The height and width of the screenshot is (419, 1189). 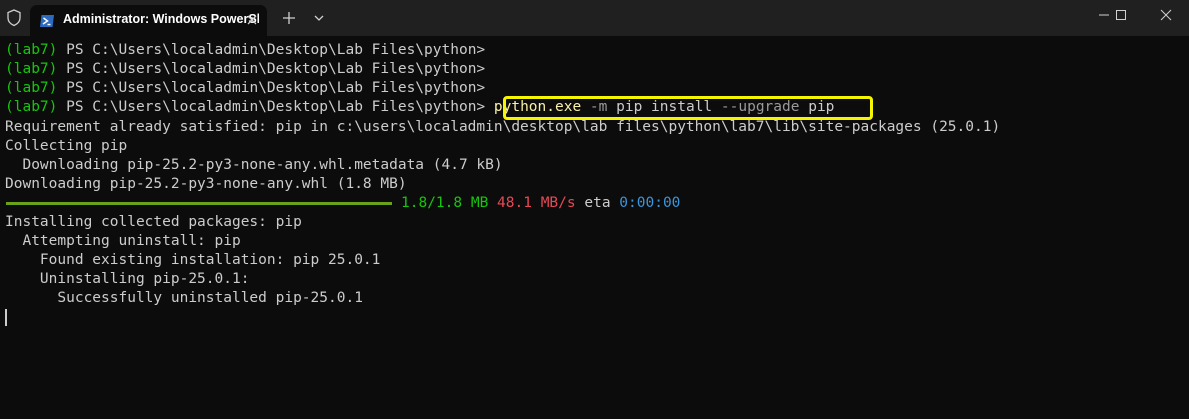 What do you see at coordinates (66, 146) in the screenshot?
I see `output-line: Collecting pip` at bounding box center [66, 146].